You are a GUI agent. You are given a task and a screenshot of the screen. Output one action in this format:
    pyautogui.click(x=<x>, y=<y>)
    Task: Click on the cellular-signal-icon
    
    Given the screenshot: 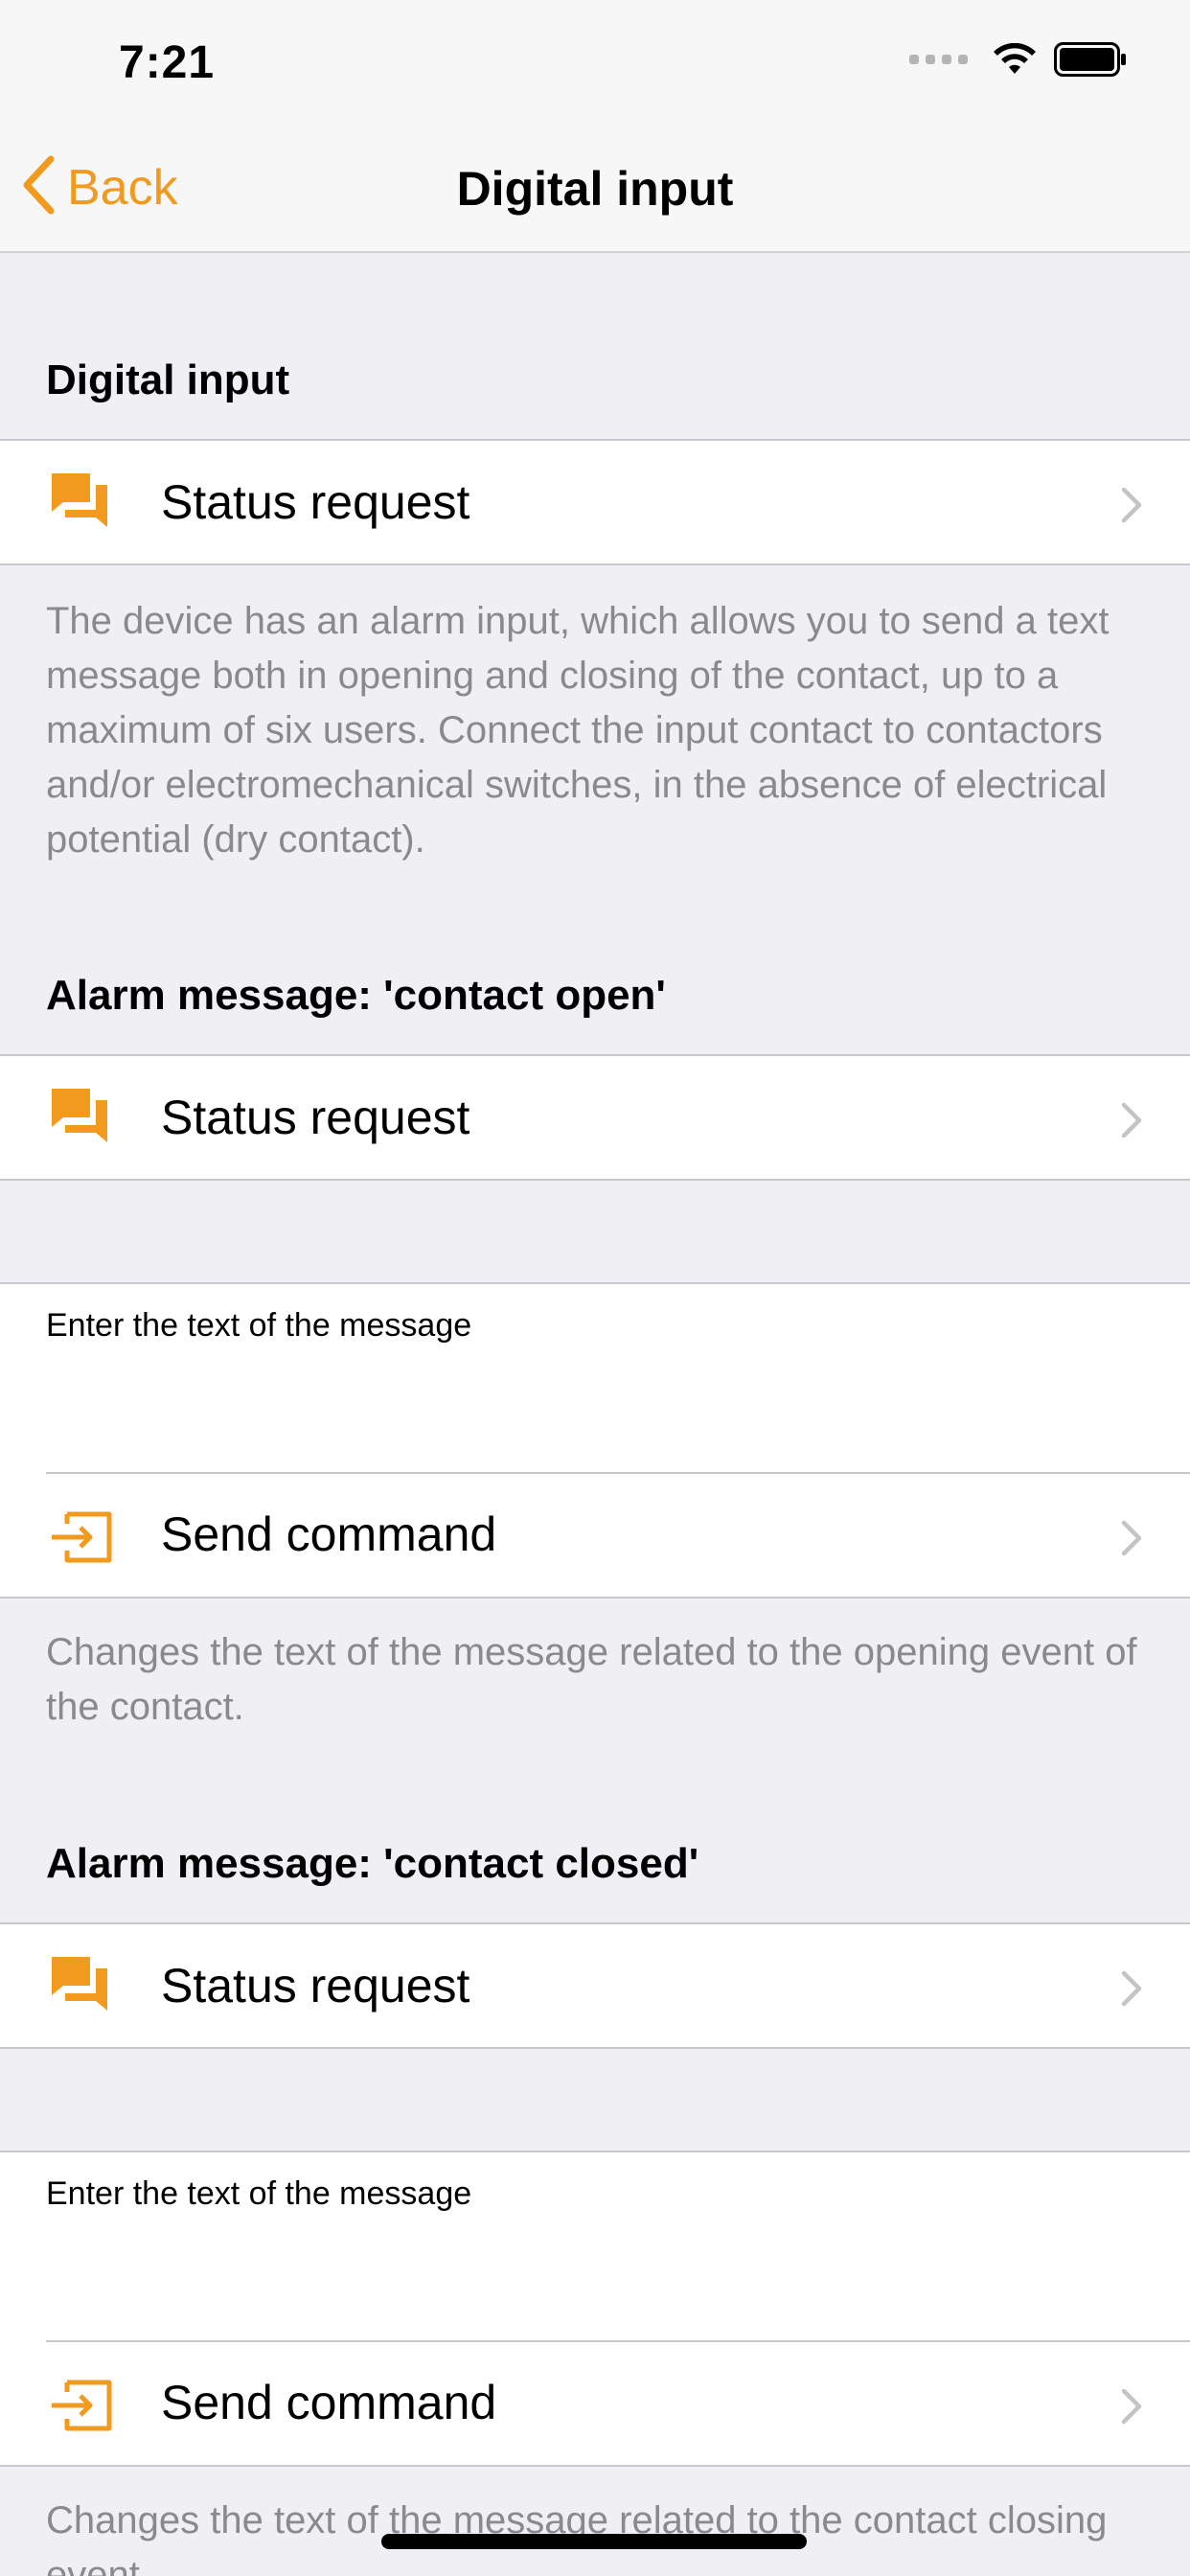 What is the action you would take?
    pyautogui.click(x=938, y=59)
    